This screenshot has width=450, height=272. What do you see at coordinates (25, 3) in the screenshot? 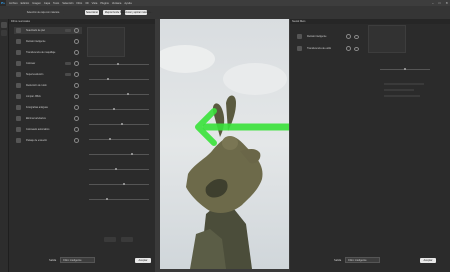
I see `menu-edicion: Edición` at bounding box center [25, 3].